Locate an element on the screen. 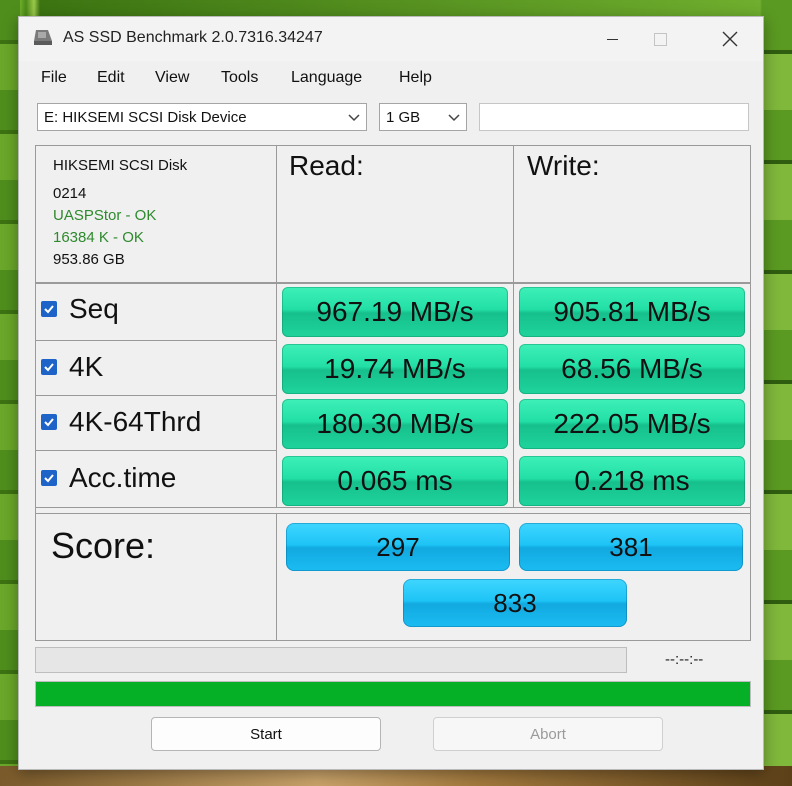  maximize-button is located at coordinates (660, 39).